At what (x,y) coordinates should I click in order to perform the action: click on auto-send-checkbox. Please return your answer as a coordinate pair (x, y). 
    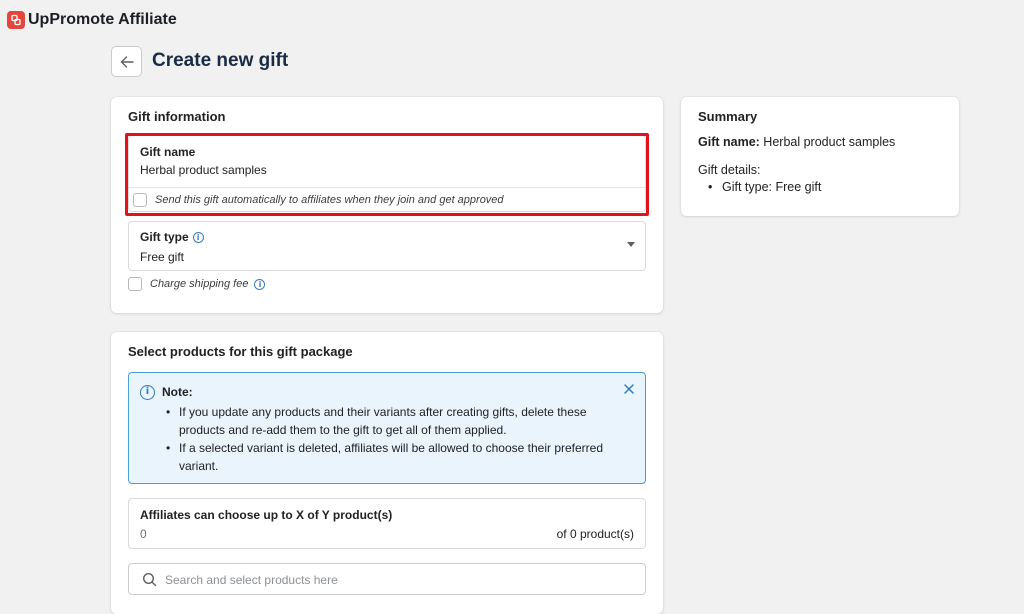
    Looking at the image, I should click on (140, 200).